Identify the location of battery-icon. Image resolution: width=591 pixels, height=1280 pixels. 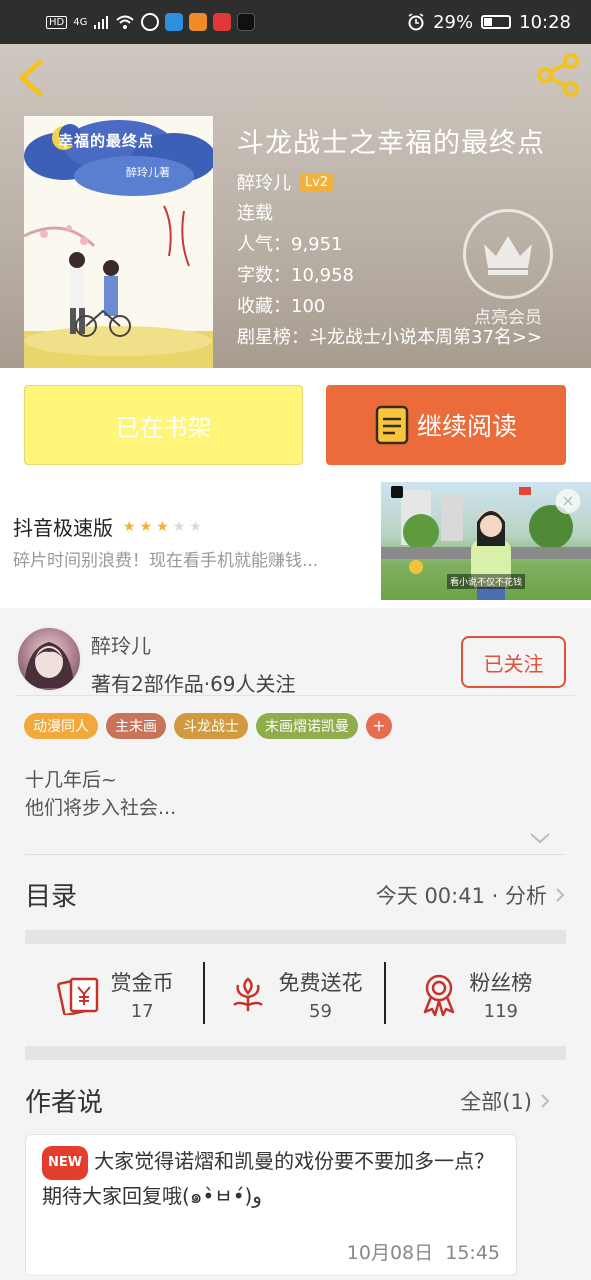
(496, 22).